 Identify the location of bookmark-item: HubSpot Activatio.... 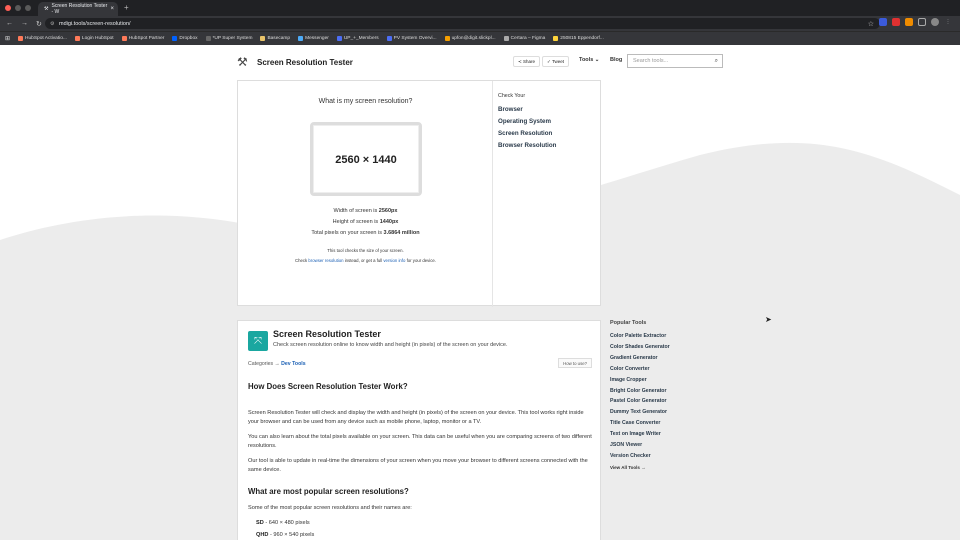
(42, 38).